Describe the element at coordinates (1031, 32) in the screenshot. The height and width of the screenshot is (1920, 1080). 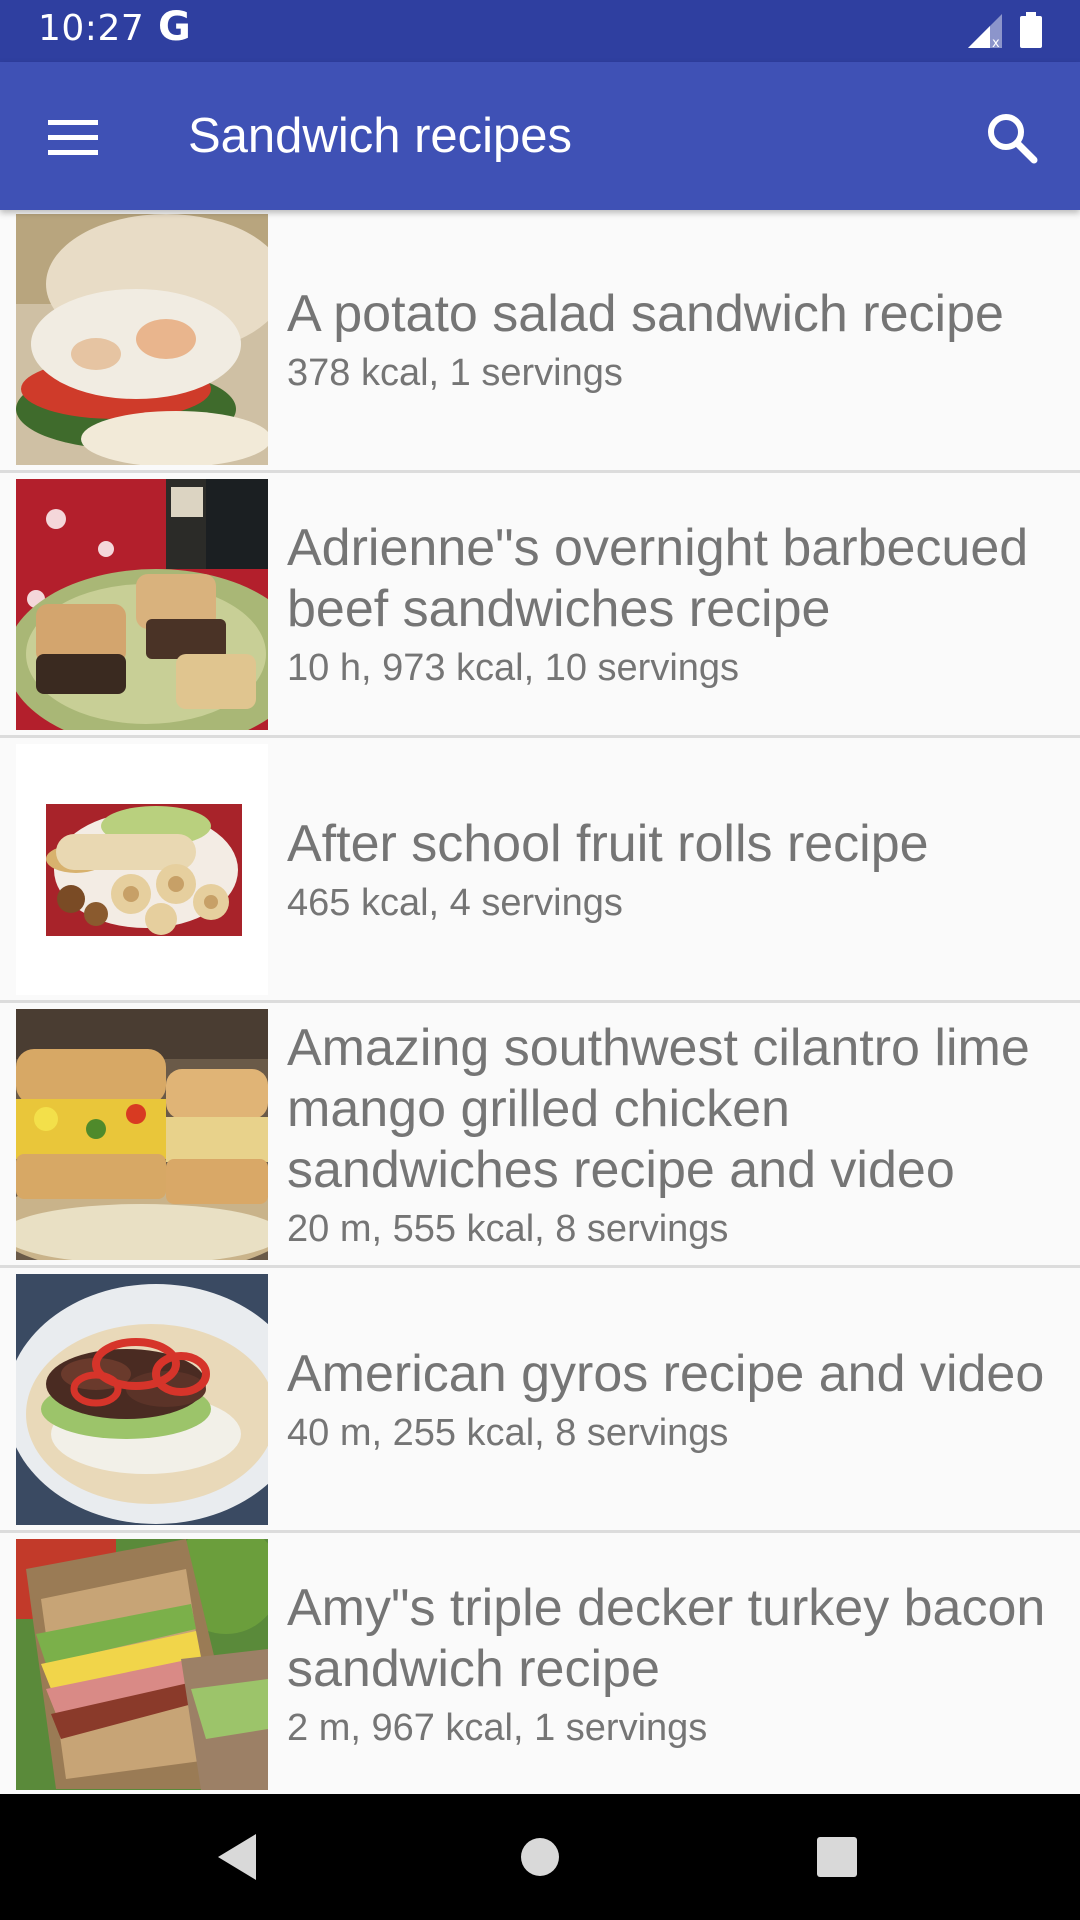
I see `battery-icon` at that location.